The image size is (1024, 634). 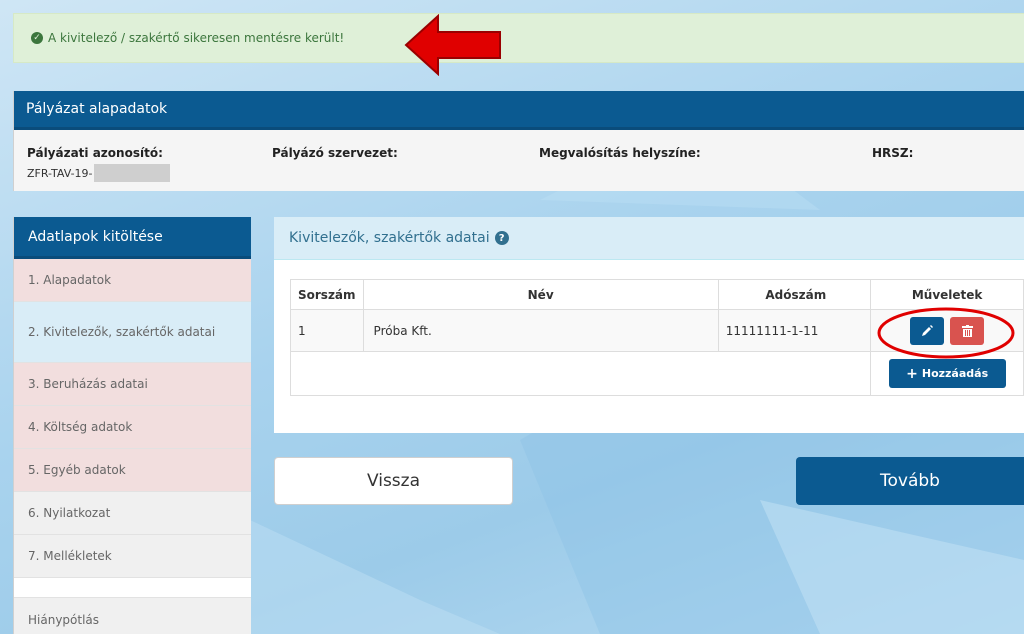 What do you see at coordinates (452, 45) in the screenshot?
I see `red-arrow-annotation` at bounding box center [452, 45].